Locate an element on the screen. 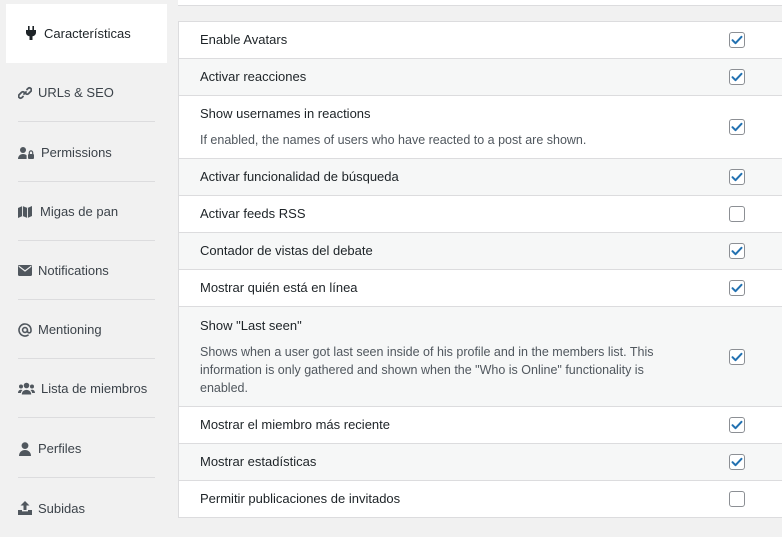 The height and width of the screenshot is (537, 782). sidebar-item-label: Notifications is located at coordinates (73, 270).